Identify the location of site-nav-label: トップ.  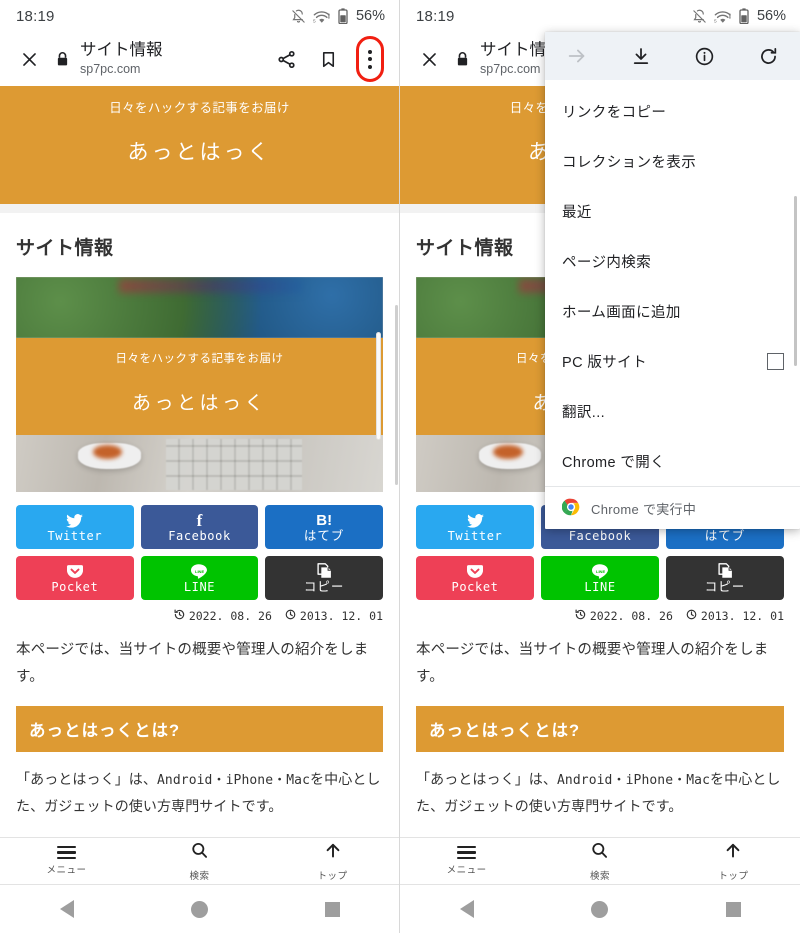
(332, 876).